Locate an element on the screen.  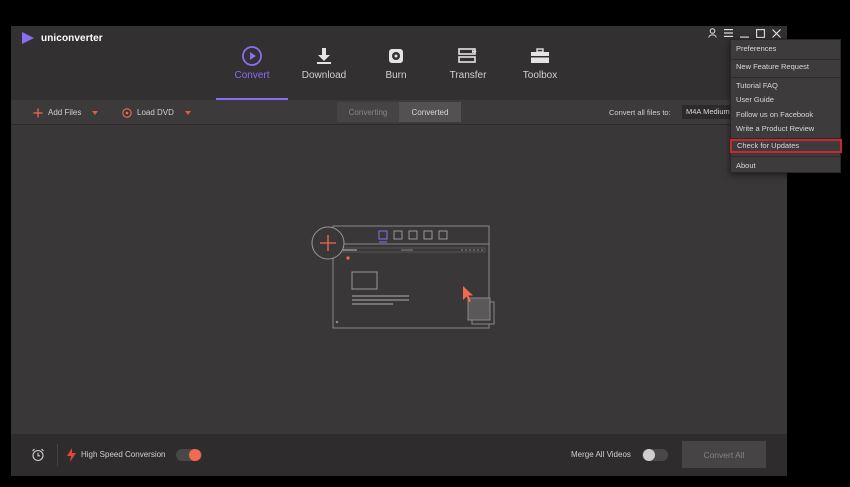
toolbox-icon is located at coordinates (540, 56).